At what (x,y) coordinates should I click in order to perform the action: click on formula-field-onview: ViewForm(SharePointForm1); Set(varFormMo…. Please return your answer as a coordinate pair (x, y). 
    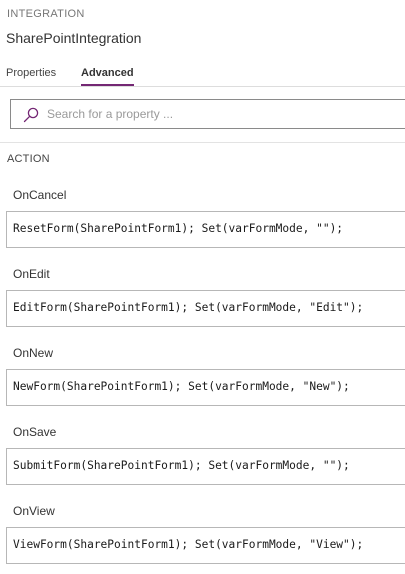
    Looking at the image, I should click on (205, 545).